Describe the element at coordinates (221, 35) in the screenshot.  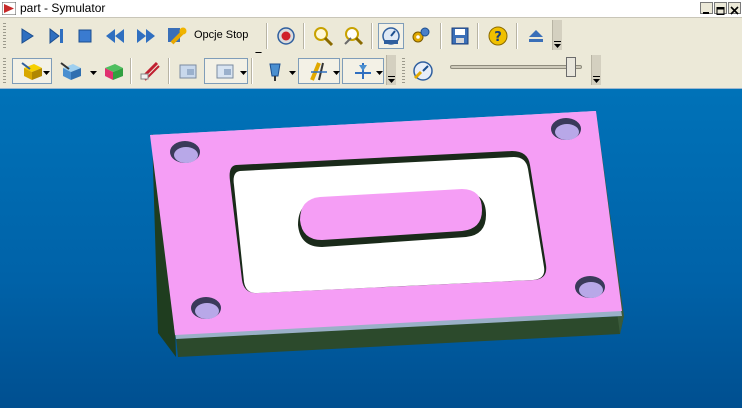
I see `stop-options-select: Opcje Stop` at that location.